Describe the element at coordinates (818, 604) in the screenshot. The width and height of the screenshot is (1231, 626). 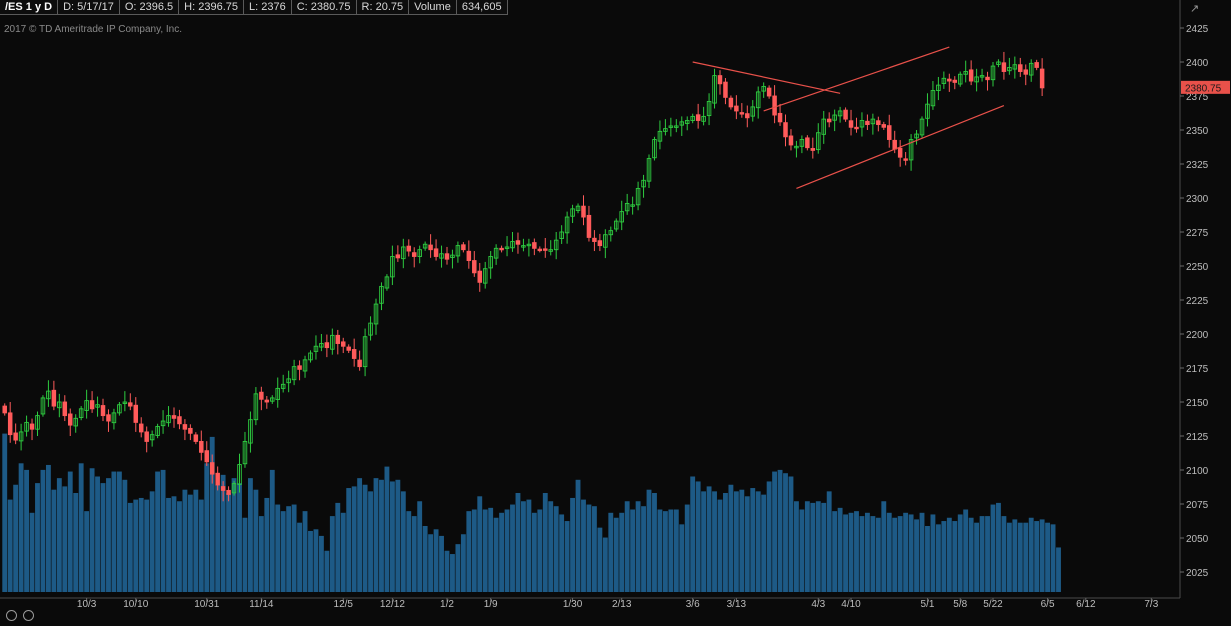
I see `time-tick-label: 4/3` at that location.